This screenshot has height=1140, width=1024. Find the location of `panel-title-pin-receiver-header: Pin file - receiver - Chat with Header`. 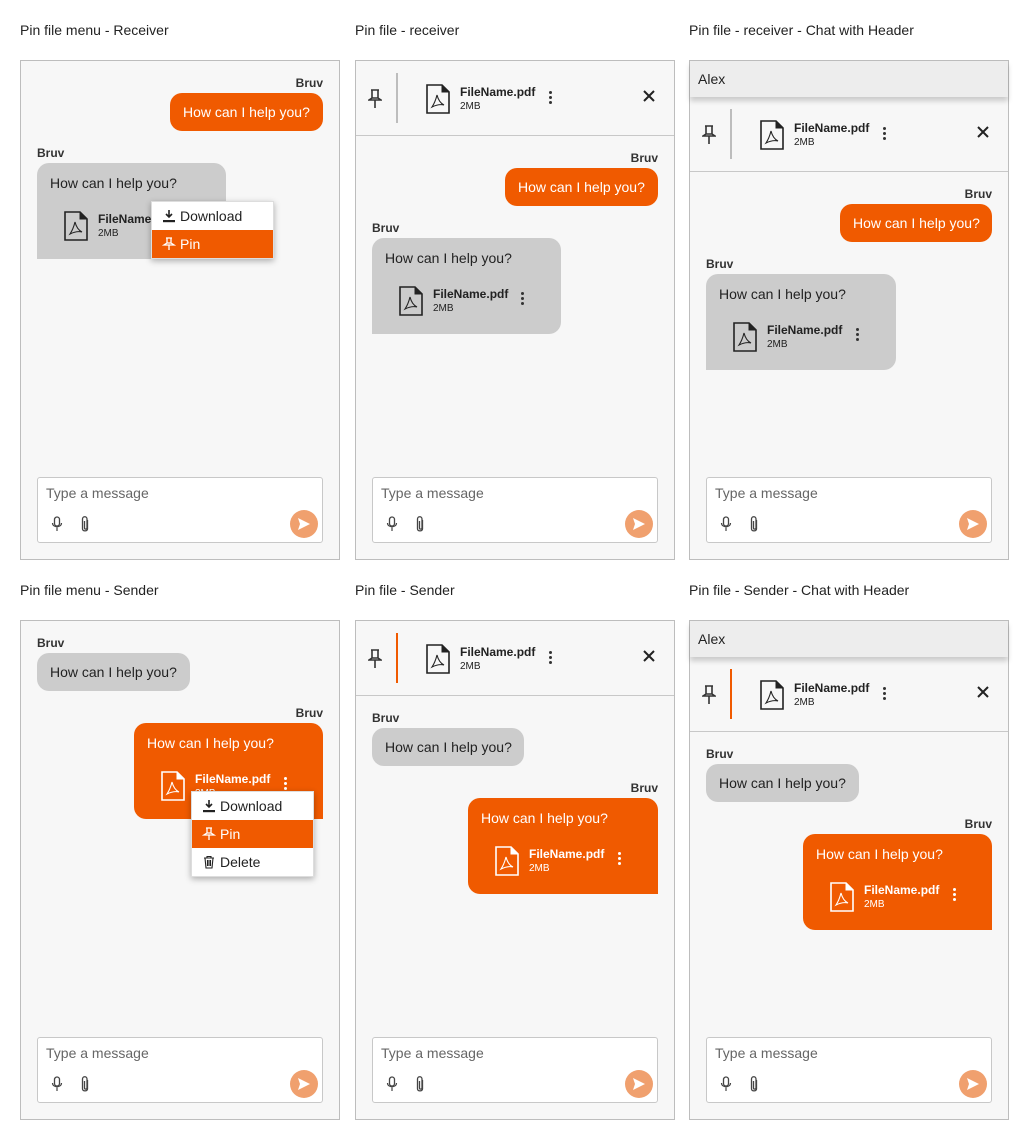

panel-title-pin-receiver-header: Pin file - receiver - Chat with Header is located at coordinates (801, 30).